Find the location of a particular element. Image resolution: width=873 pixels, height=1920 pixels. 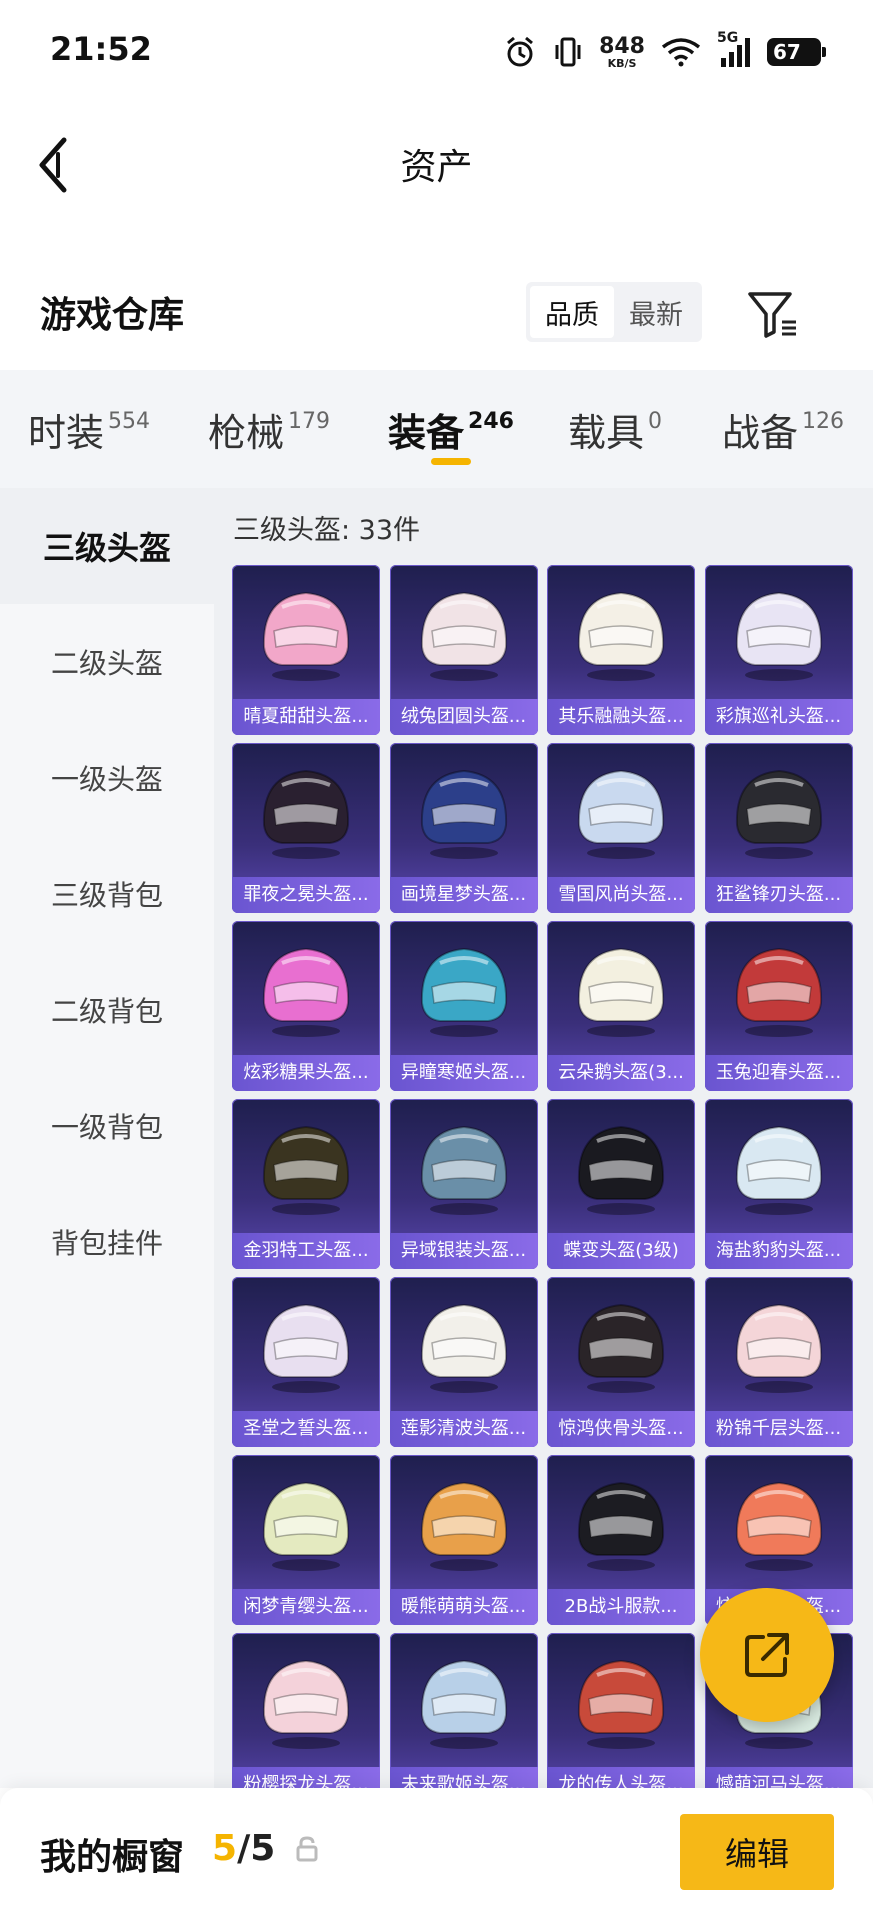

status-icons: 848 KB/S 5G 67 is located at coordinates (664, 51).